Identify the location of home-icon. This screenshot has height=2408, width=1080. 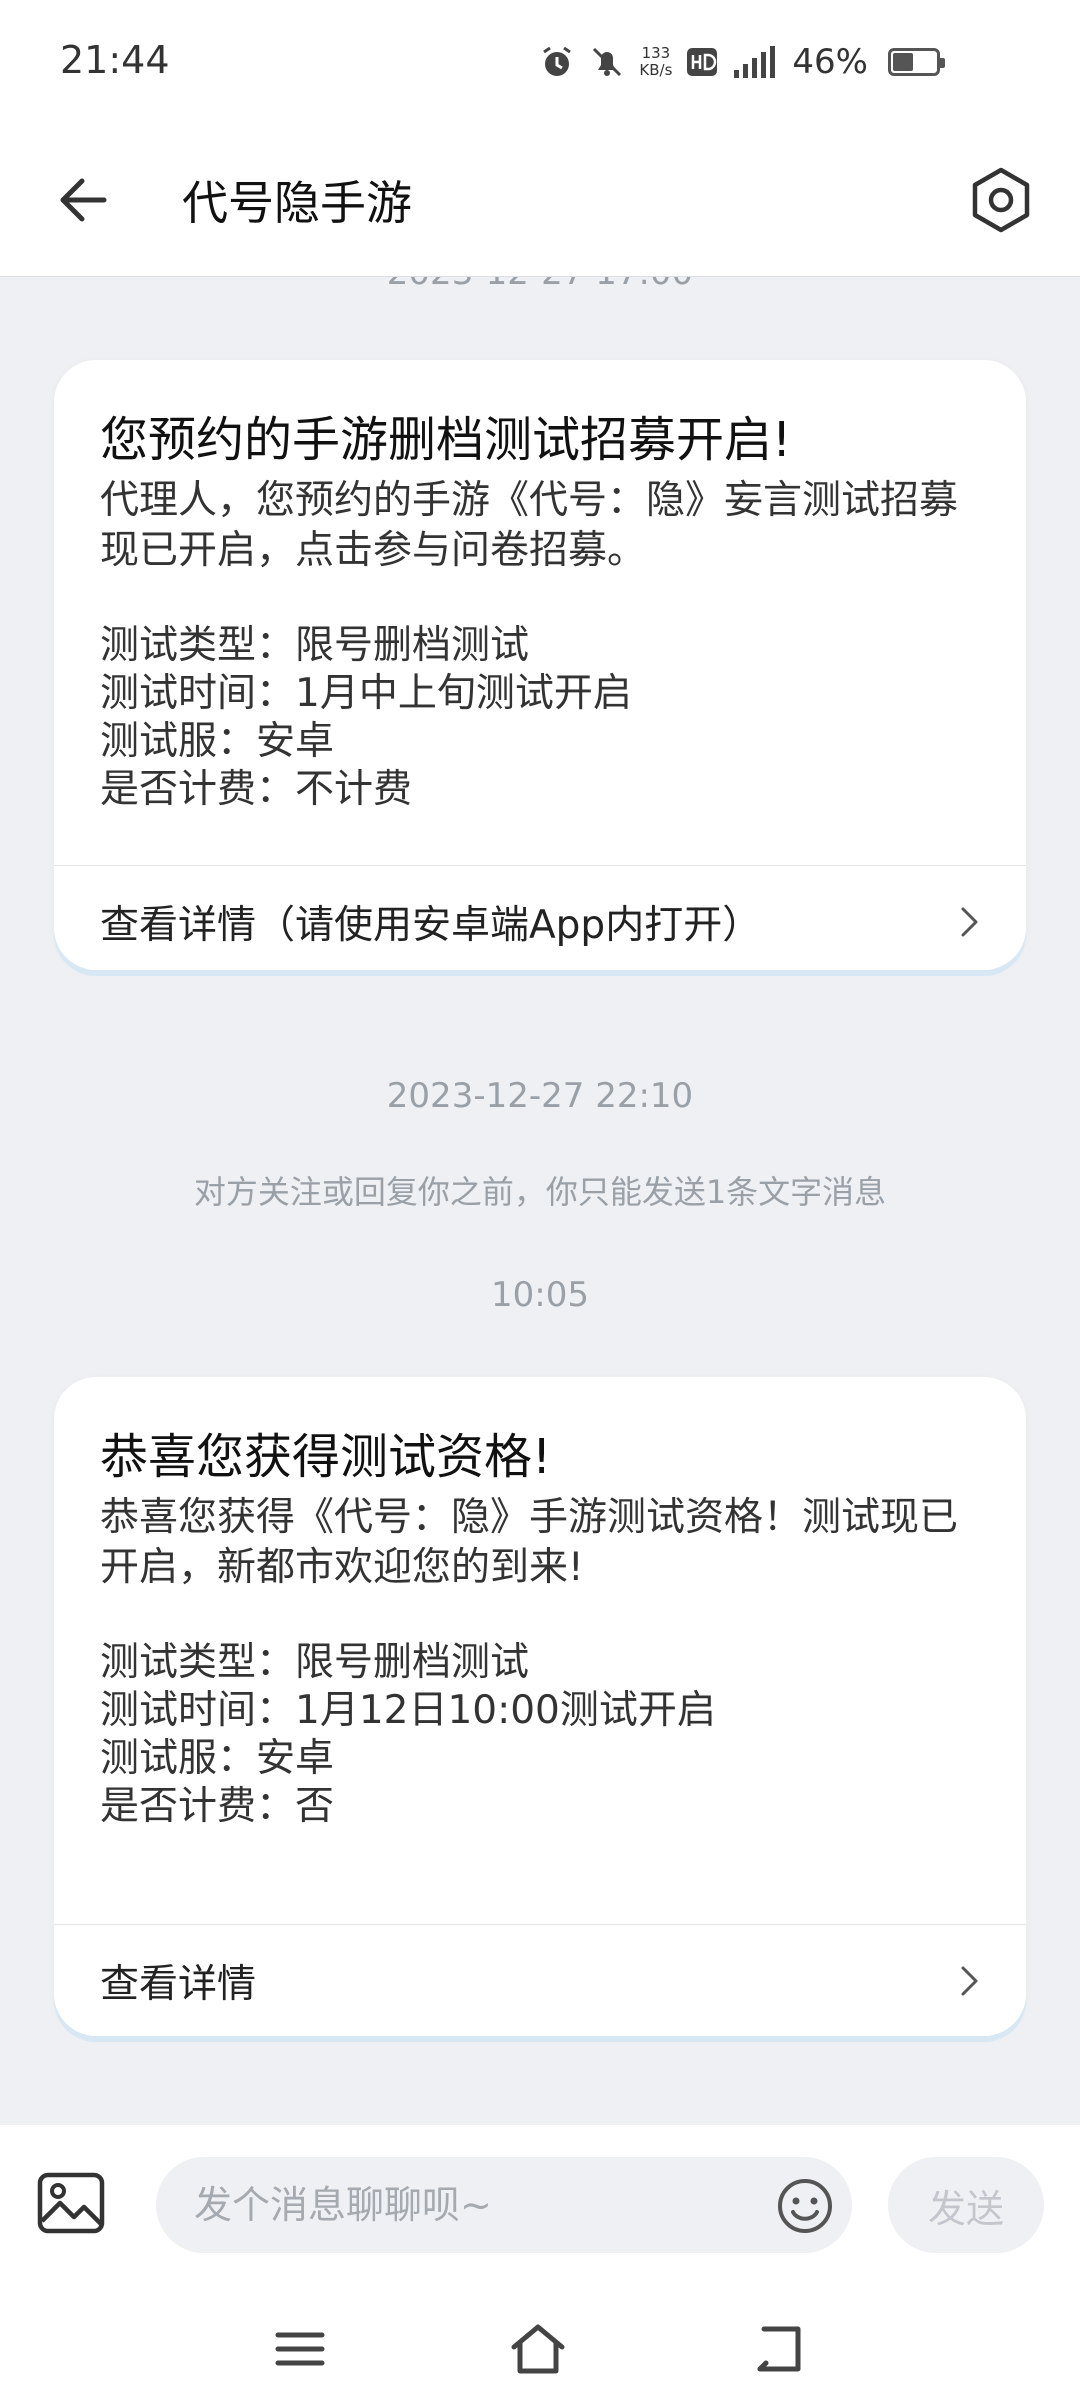
(538, 2349).